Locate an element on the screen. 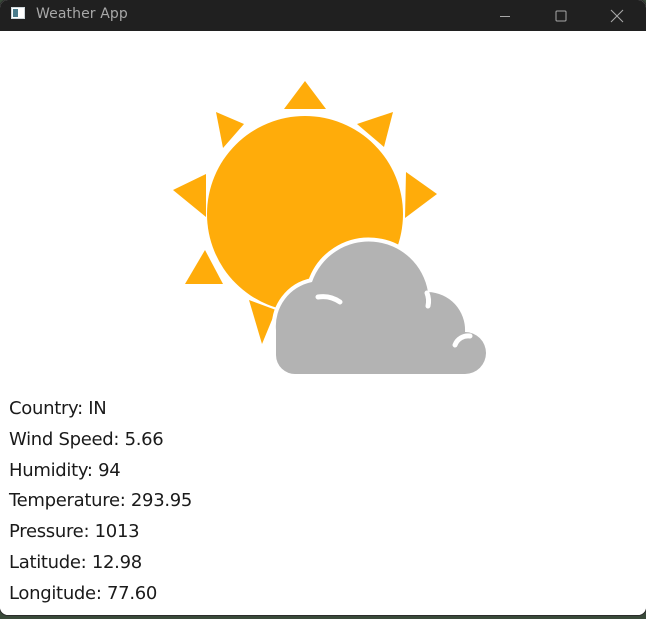  close-button is located at coordinates (617, 15).